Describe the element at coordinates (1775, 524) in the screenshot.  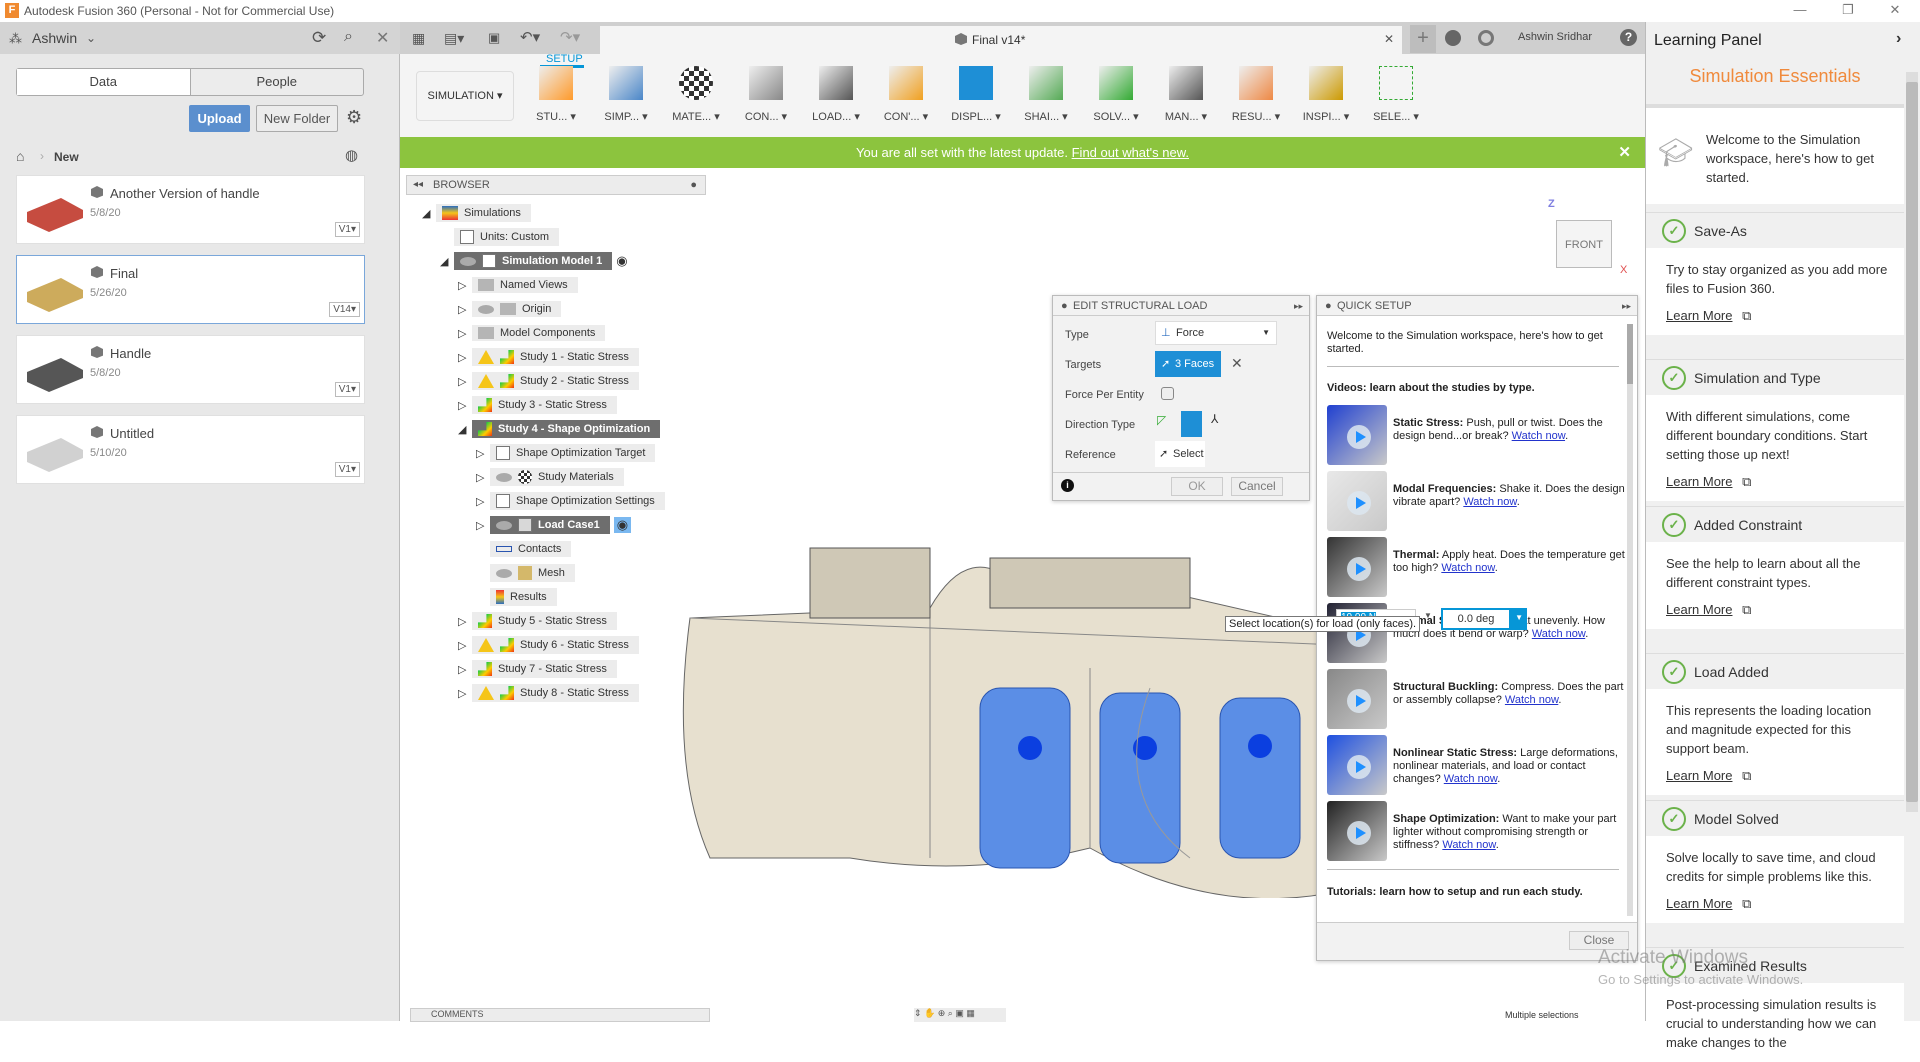
I see `learning-step-header: ✓ Added Constraint` at that location.